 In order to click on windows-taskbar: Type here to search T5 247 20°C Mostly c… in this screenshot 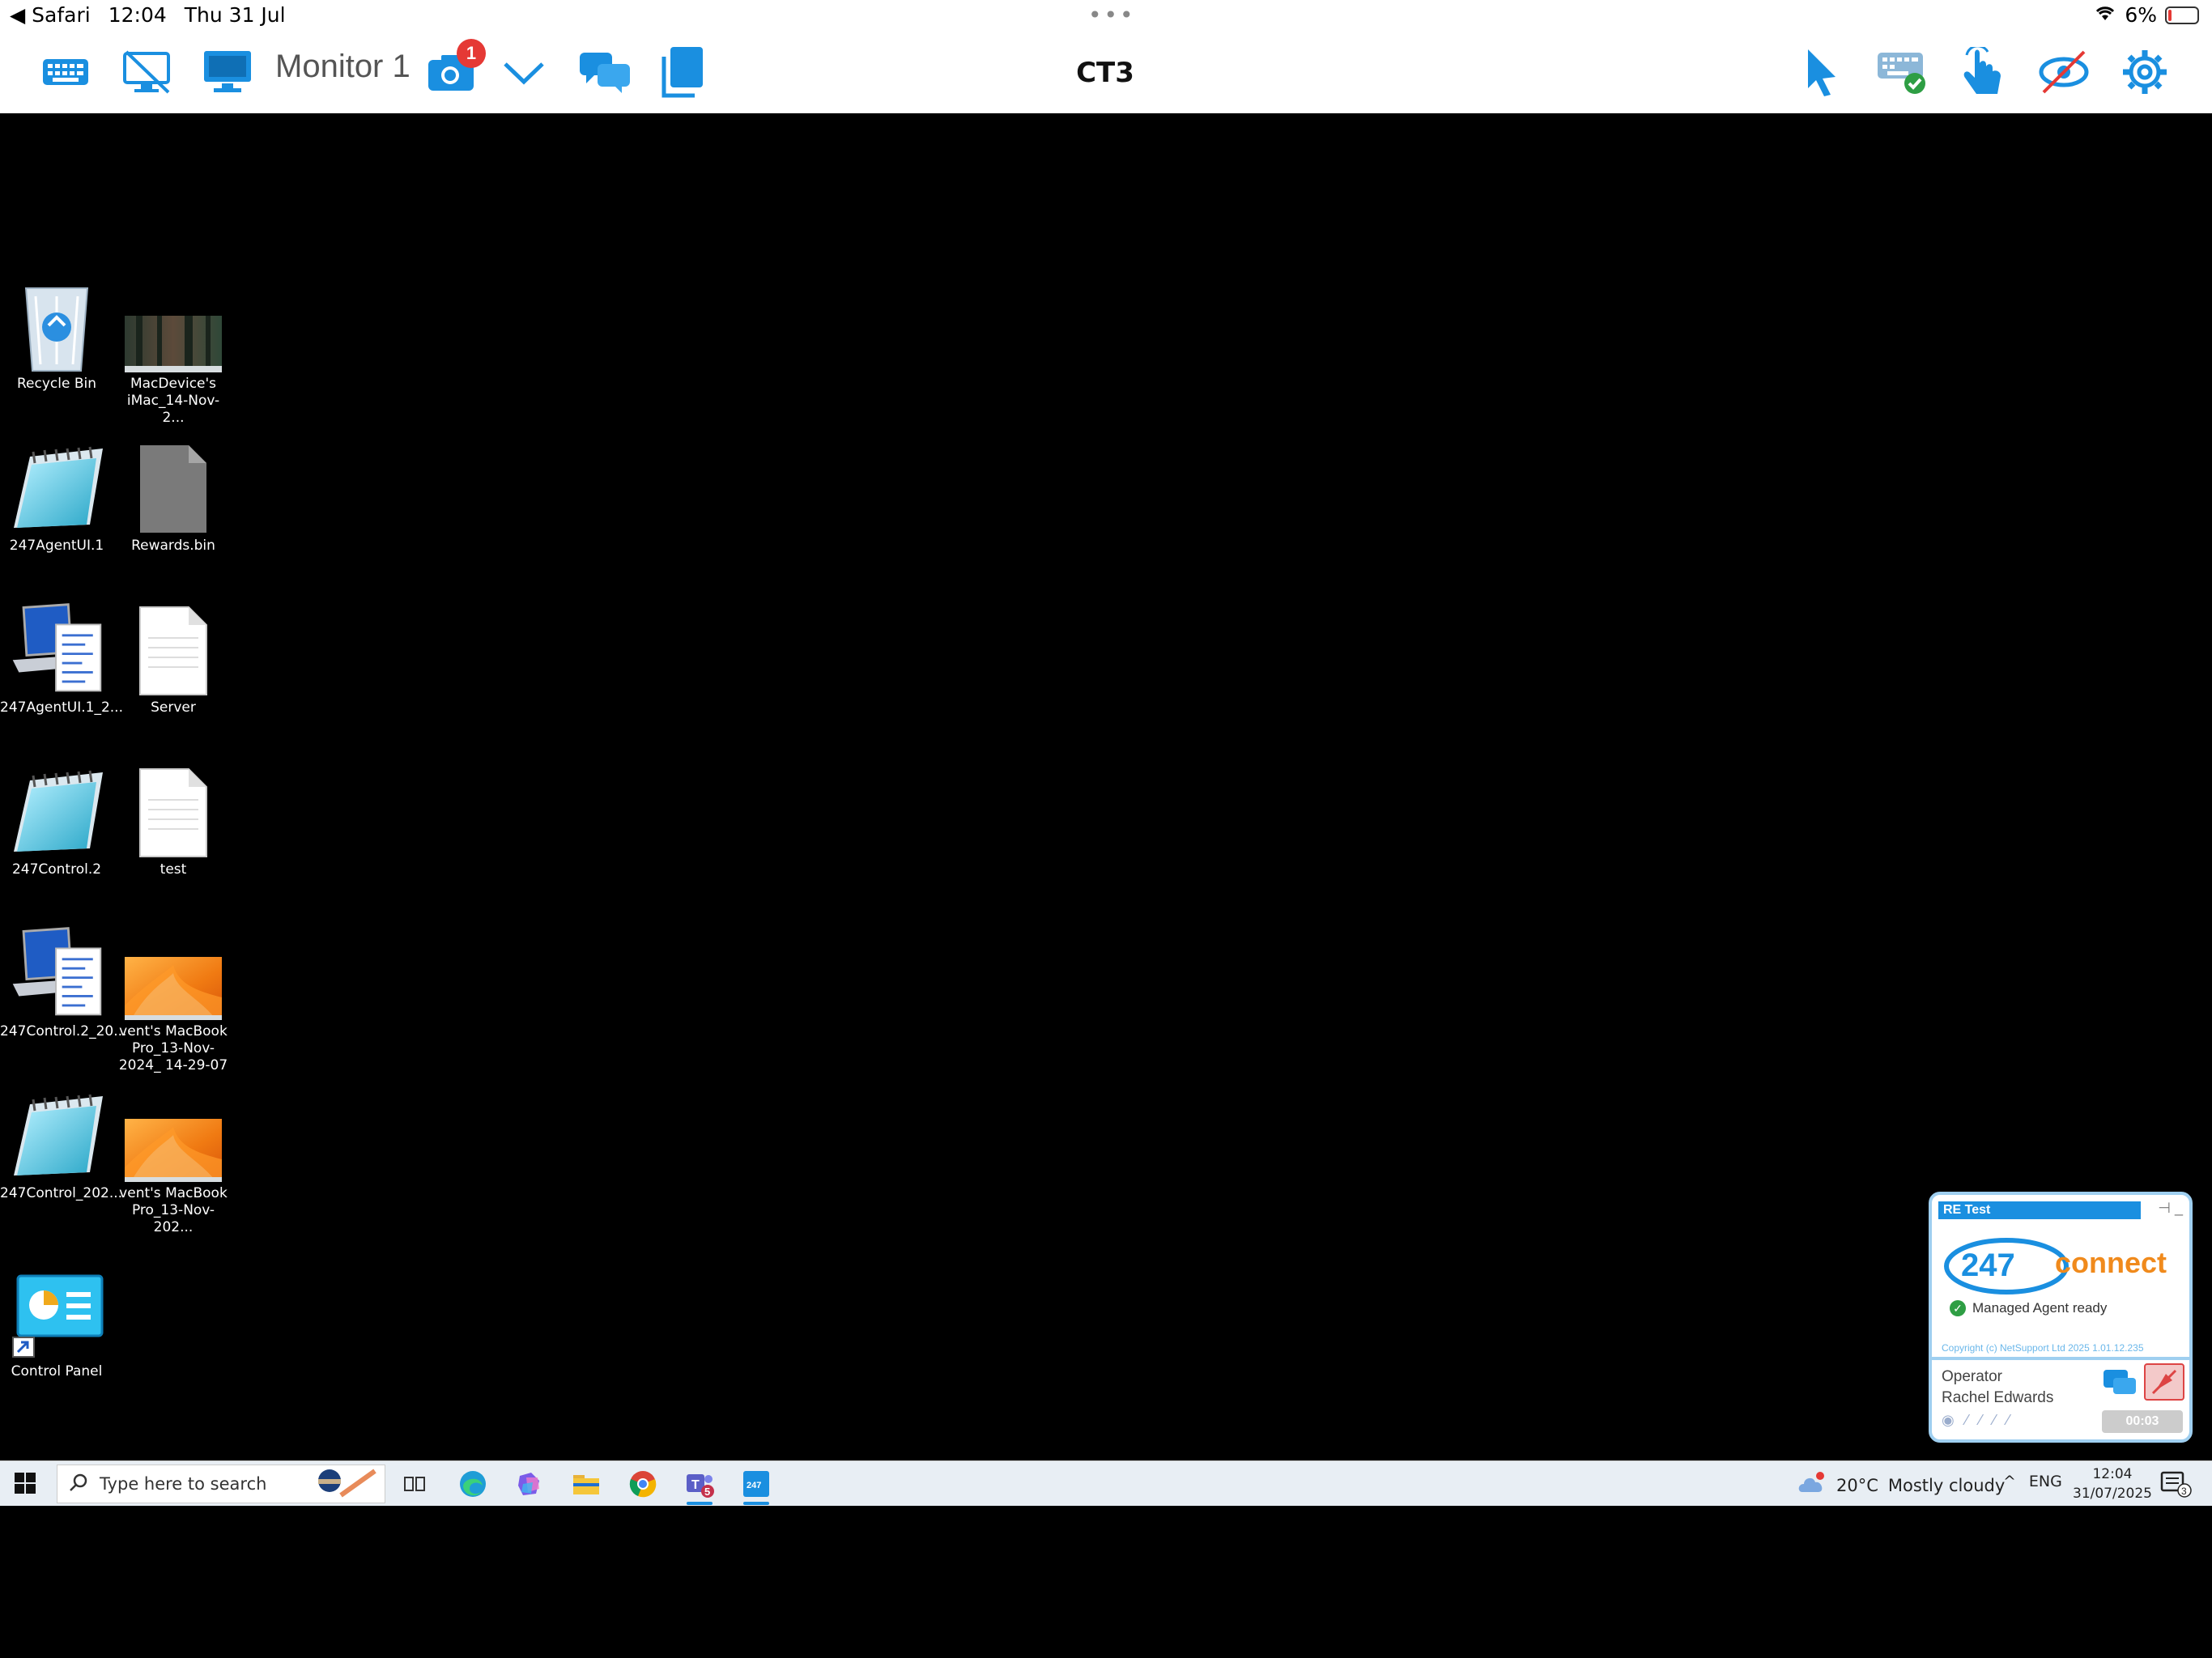, I will do `click(1106, 1483)`.